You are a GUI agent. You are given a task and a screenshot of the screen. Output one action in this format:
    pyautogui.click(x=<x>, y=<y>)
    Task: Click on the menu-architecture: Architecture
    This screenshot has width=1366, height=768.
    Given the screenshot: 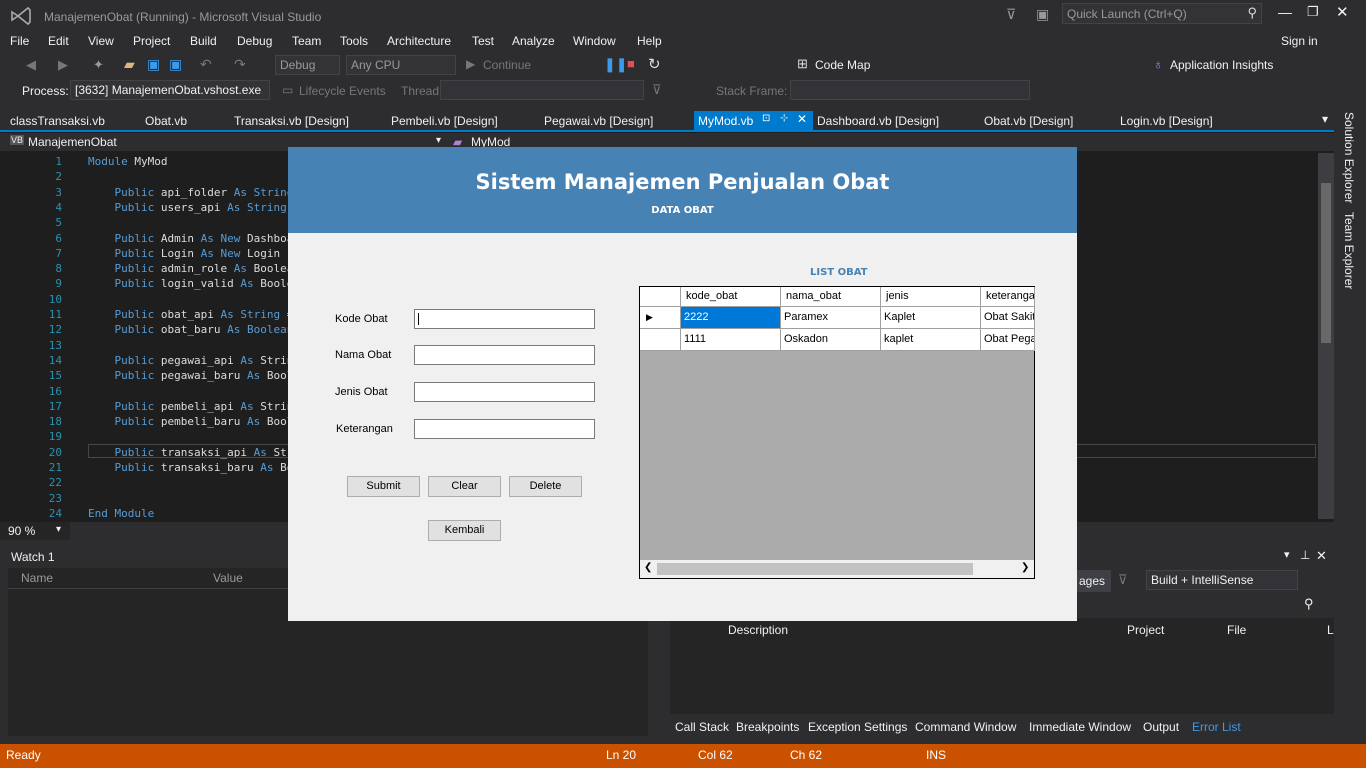 What is the action you would take?
    pyautogui.click(x=419, y=41)
    